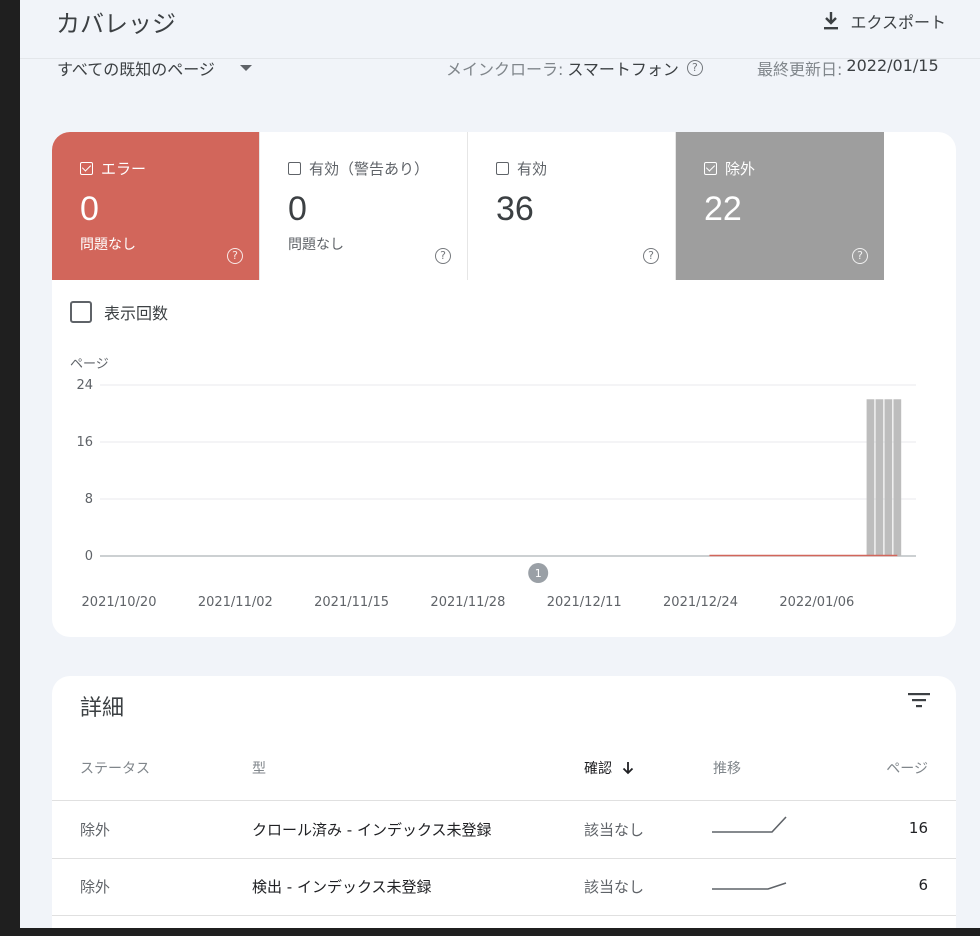  I want to click on col-trend: 推移, so click(727, 768).